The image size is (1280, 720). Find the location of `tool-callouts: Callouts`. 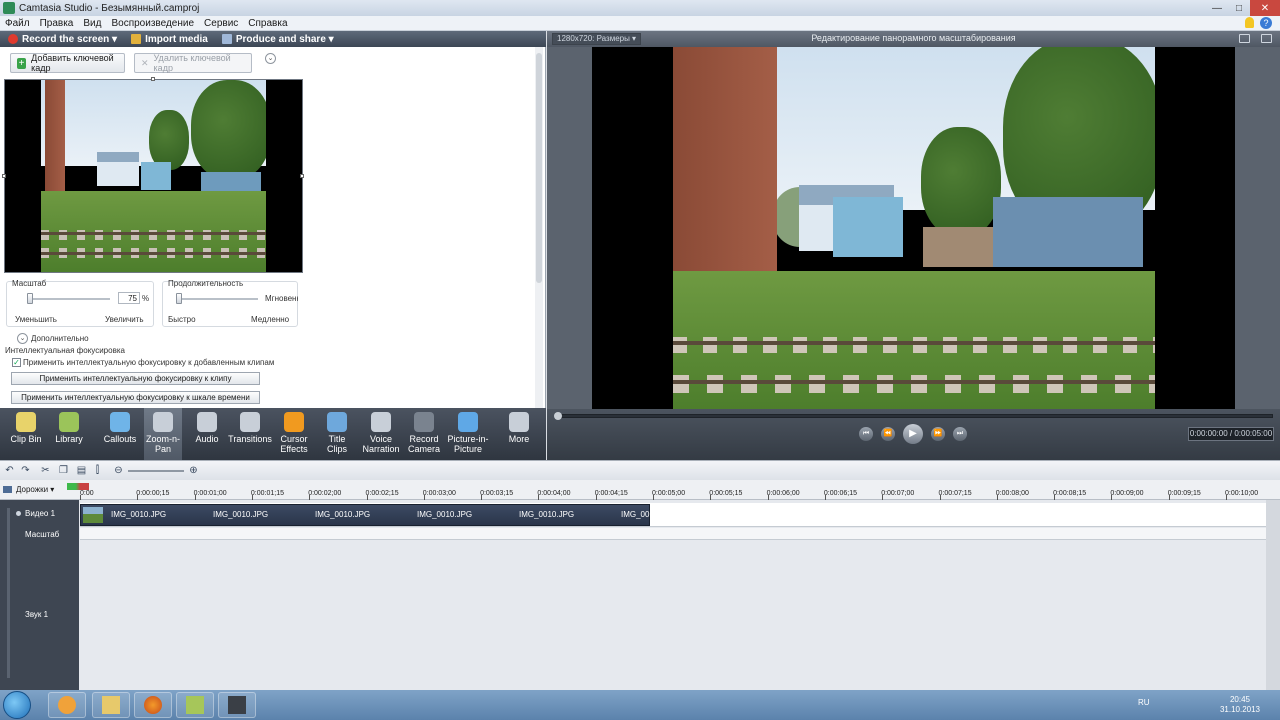

tool-callouts: Callouts is located at coordinates (120, 434).